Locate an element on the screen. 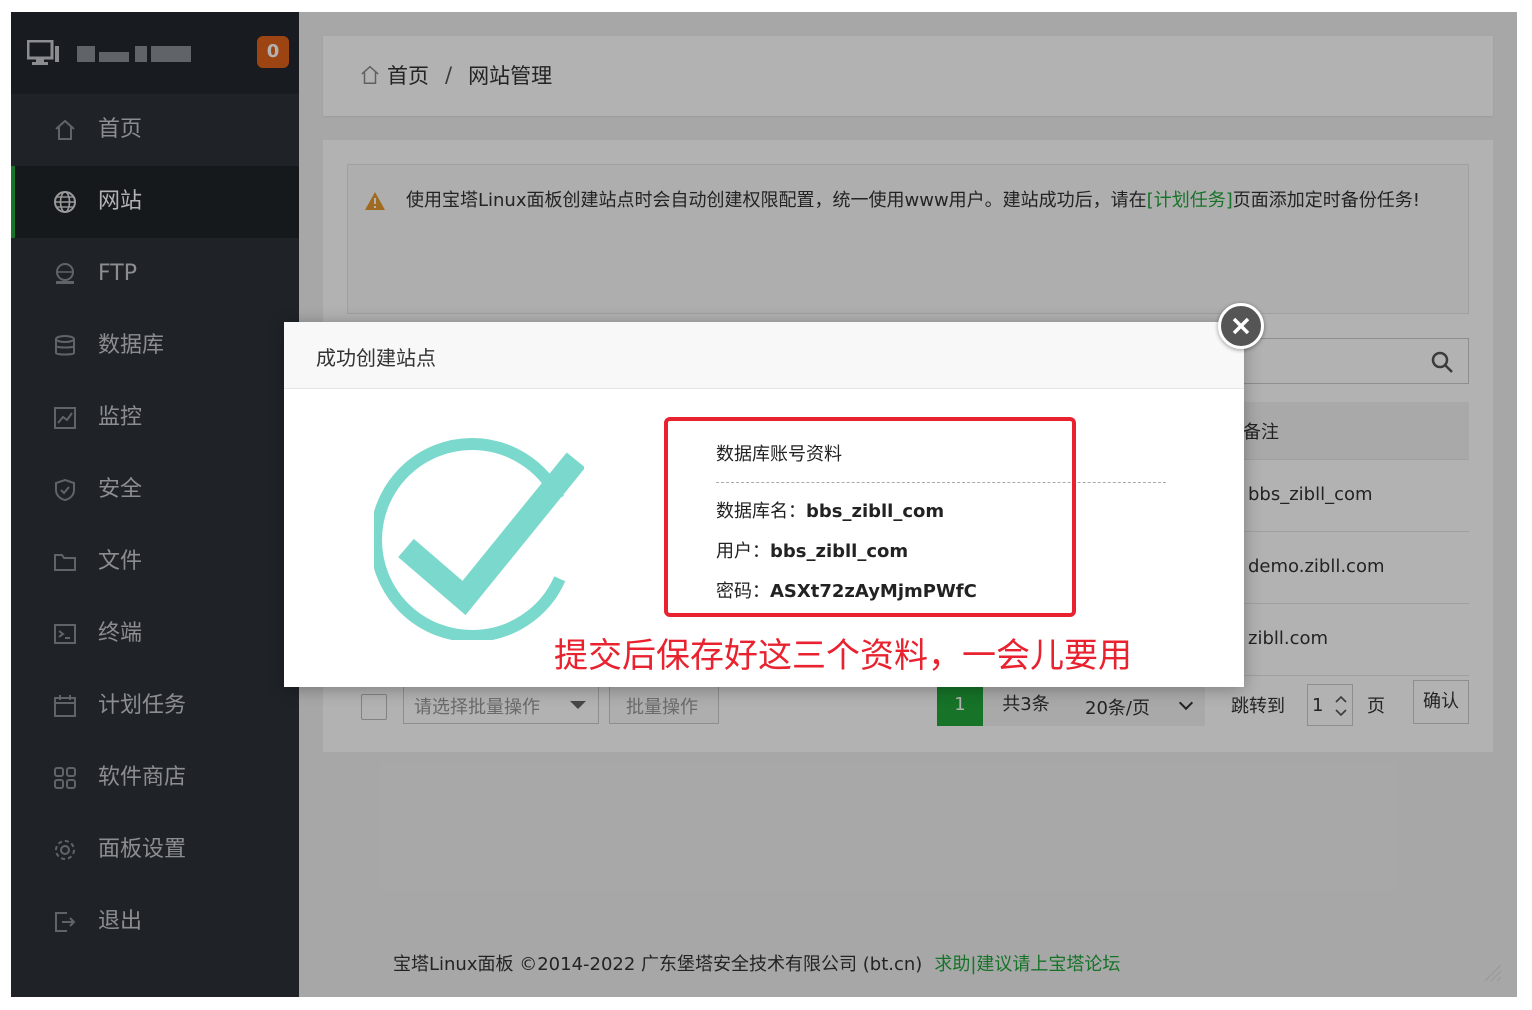 This screenshot has height=1010, width=1532. annotation-highlight-box is located at coordinates (870, 517).